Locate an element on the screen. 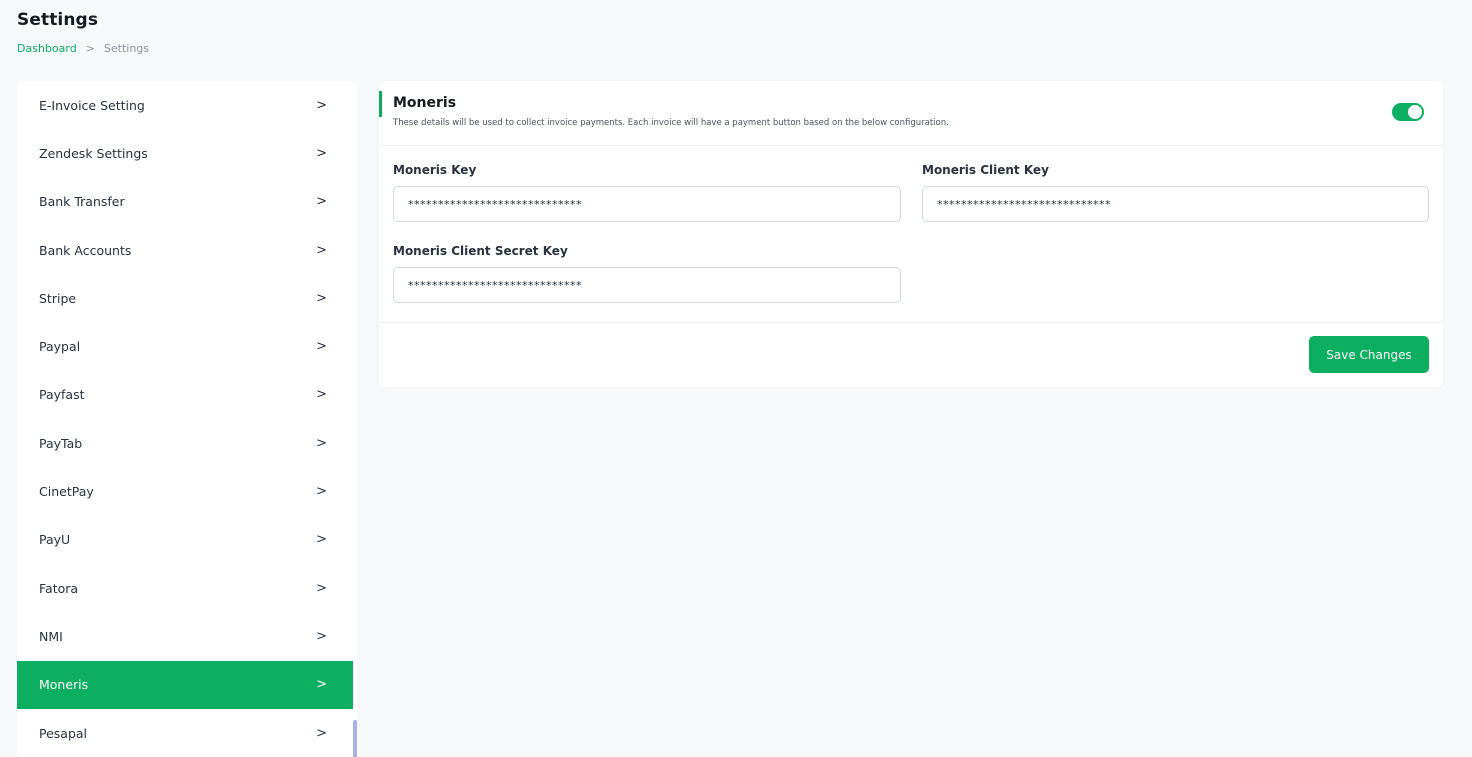 The width and height of the screenshot is (1472, 757). sidebar-item-stripe: Stripe > is located at coordinates (185, 298).